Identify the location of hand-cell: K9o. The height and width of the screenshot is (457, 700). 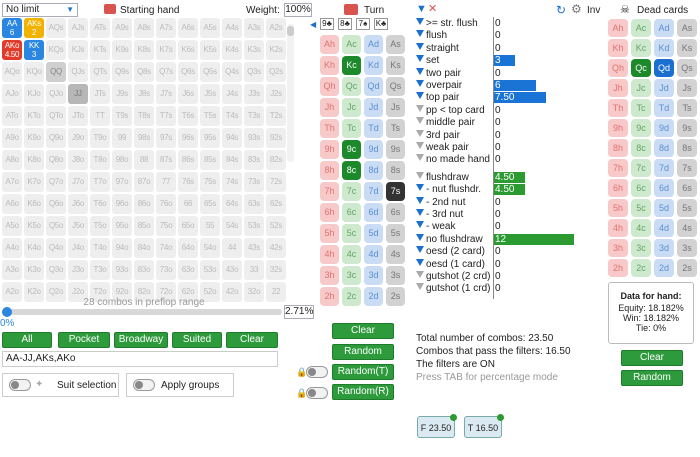
(34, 138).